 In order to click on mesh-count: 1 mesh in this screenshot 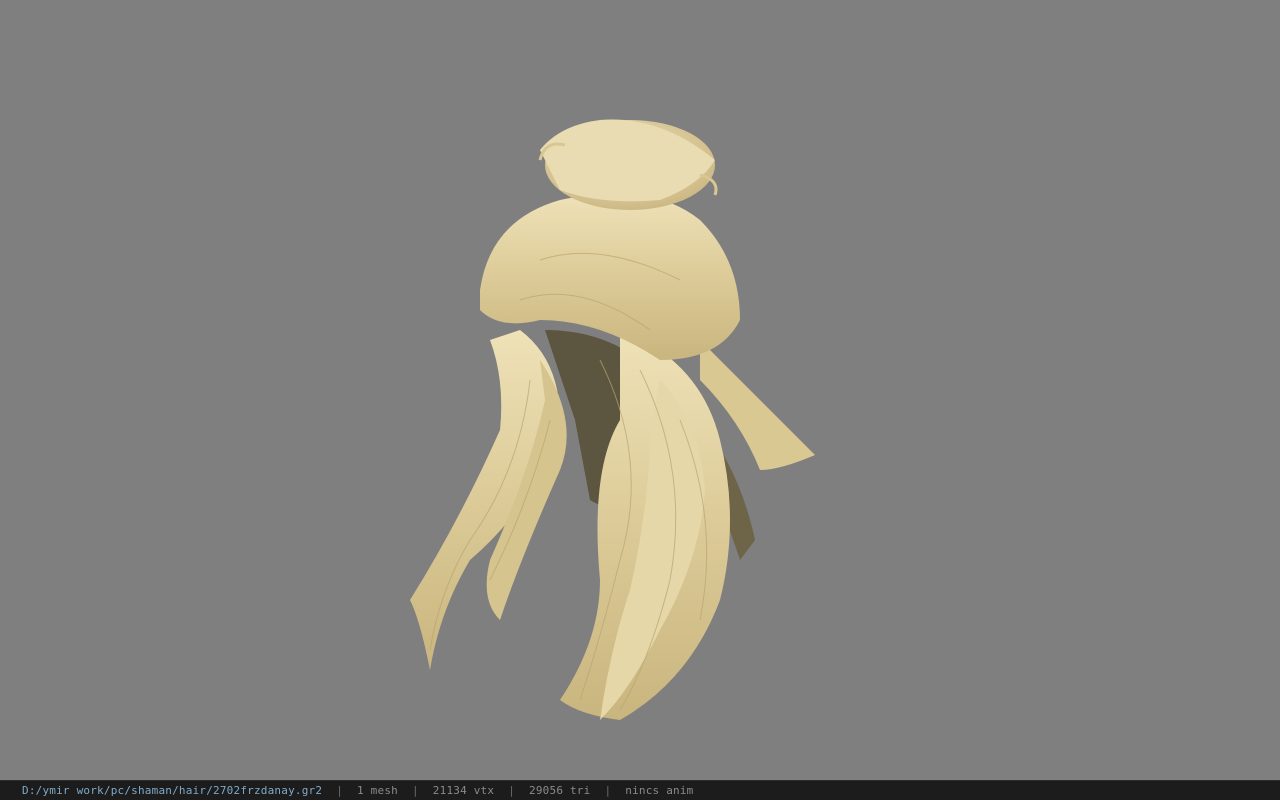, I will do `click(377, 790)`.